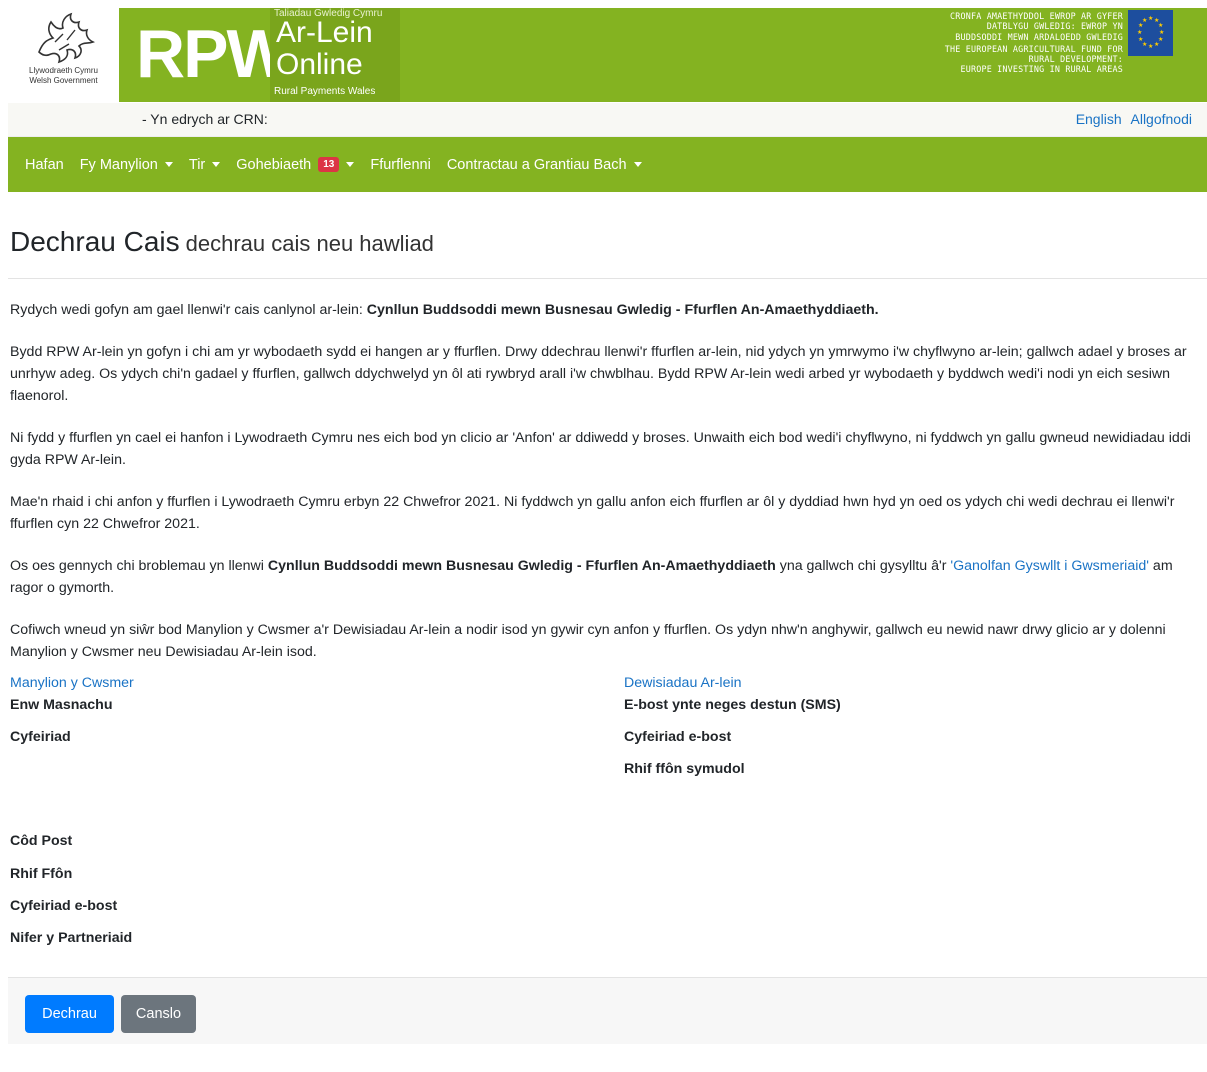 Image resolution: width=1207 pixels, height=1072 pixels. I want to click on form-actions: Dechrau Canslo, so click(607, 1010).